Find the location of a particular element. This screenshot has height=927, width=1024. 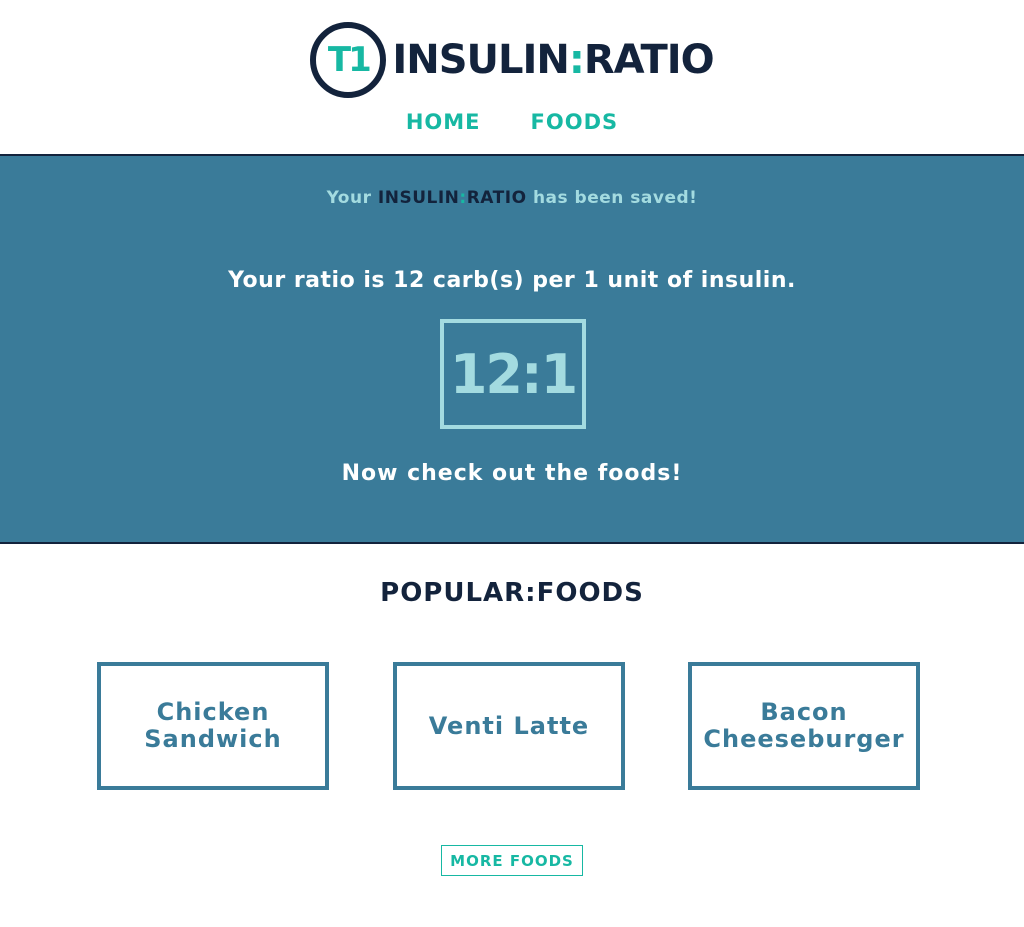

ratio-value: 12:1 is located at coordinates (513, 374).